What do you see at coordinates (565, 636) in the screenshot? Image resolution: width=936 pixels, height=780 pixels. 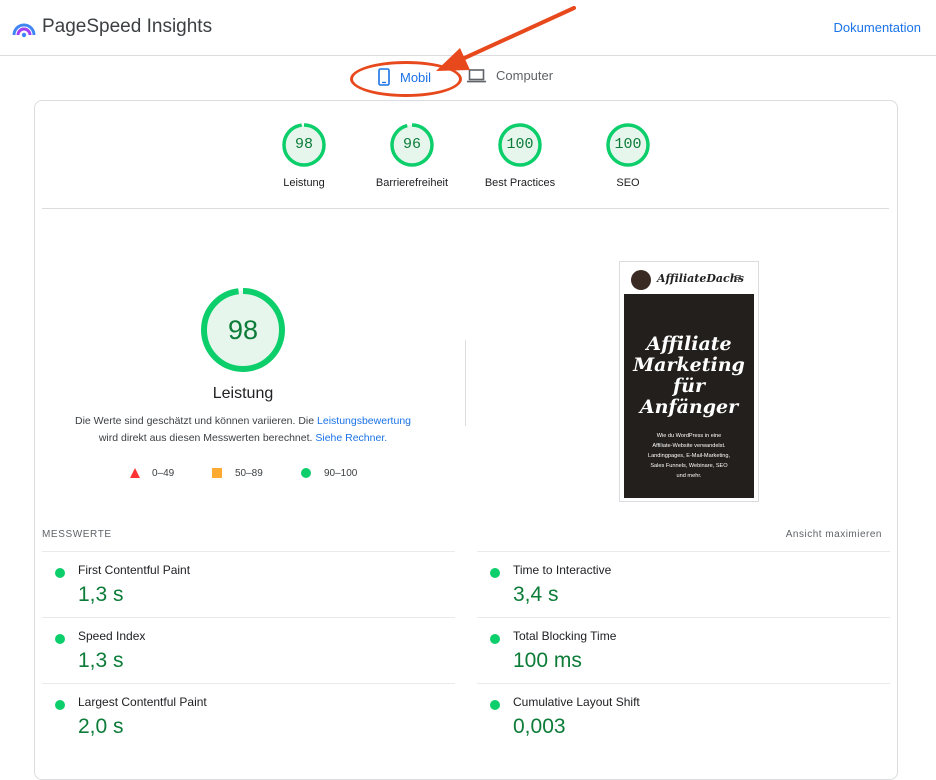 I see `metric-name: Total Blocking Time` at bounding box center [565, 636].